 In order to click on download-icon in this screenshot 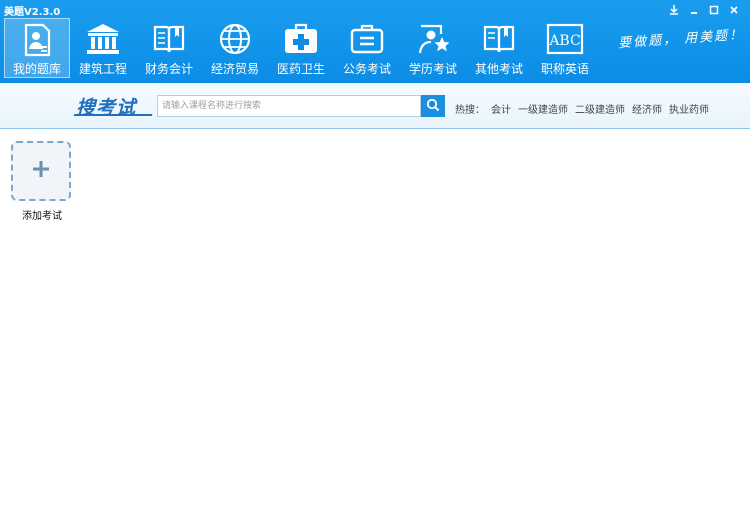, I will do `click(674, 10)`.